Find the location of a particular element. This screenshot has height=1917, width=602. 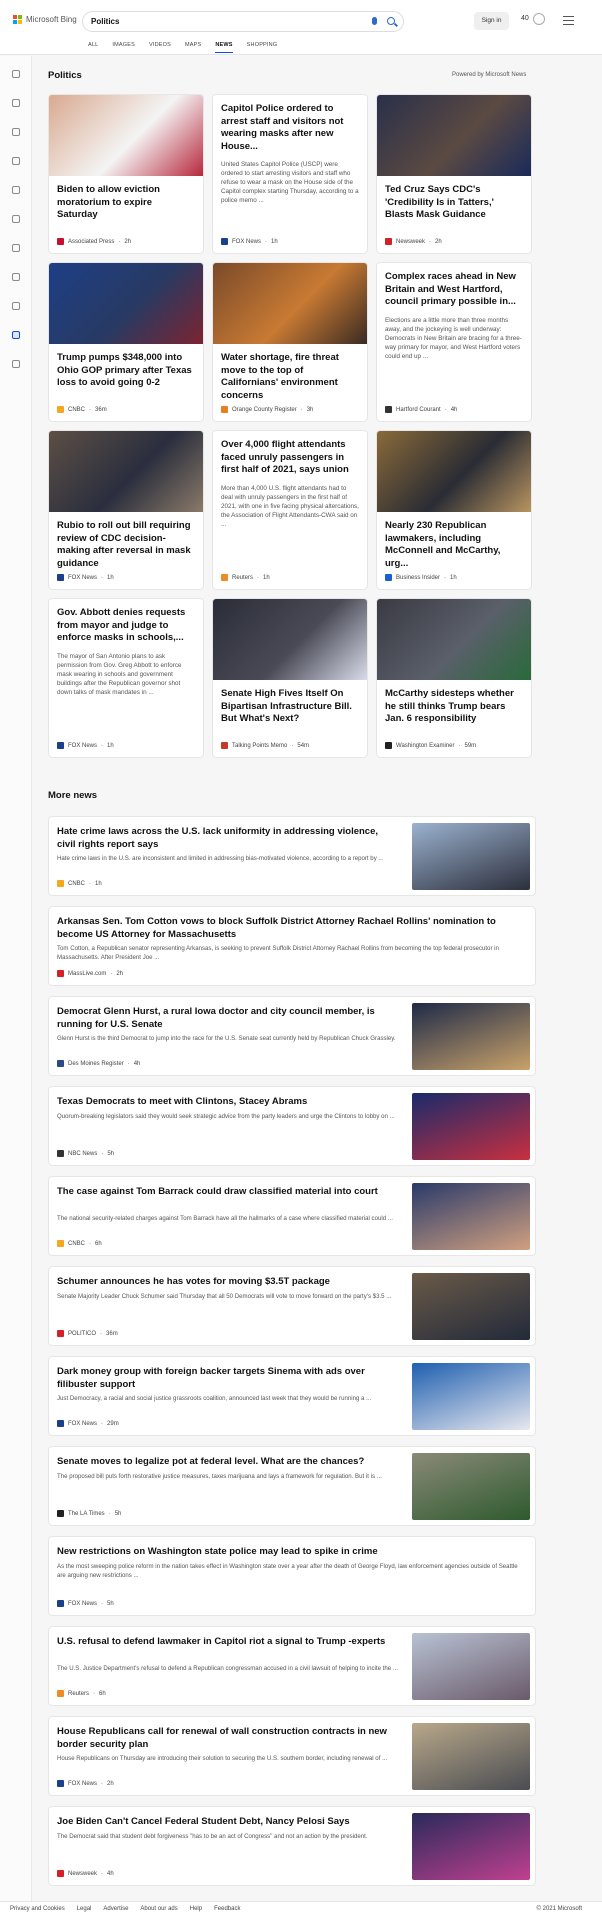

expand-icon is located at coordinates (16, 74).